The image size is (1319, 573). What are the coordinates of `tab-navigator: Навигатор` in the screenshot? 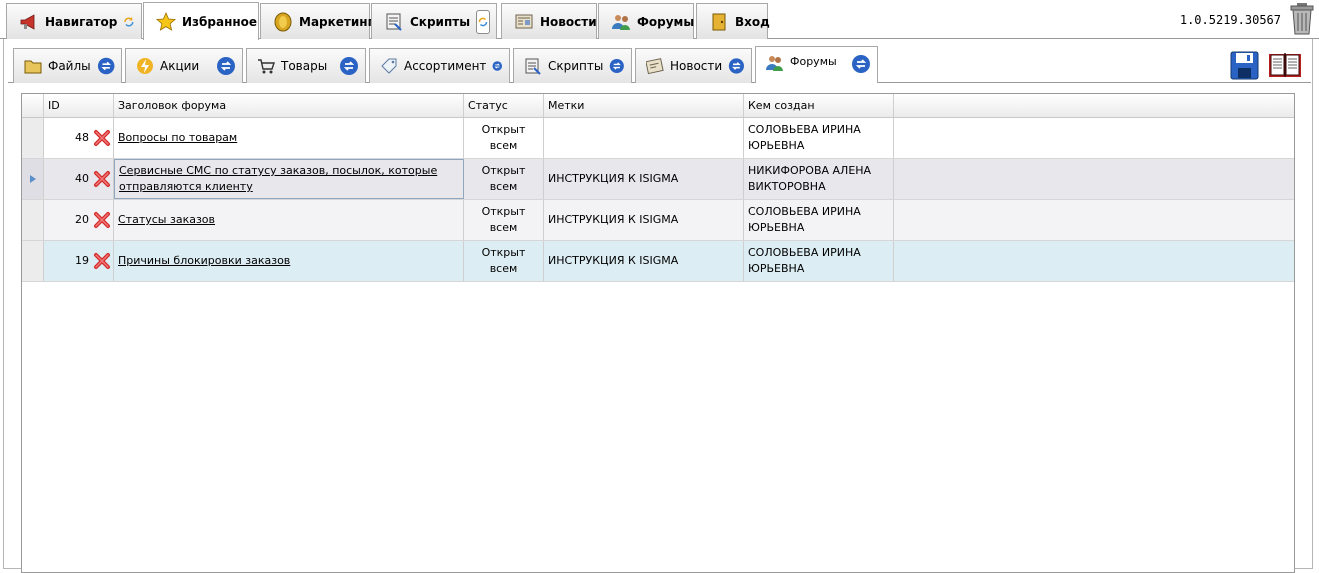 It's located at (74, 21).